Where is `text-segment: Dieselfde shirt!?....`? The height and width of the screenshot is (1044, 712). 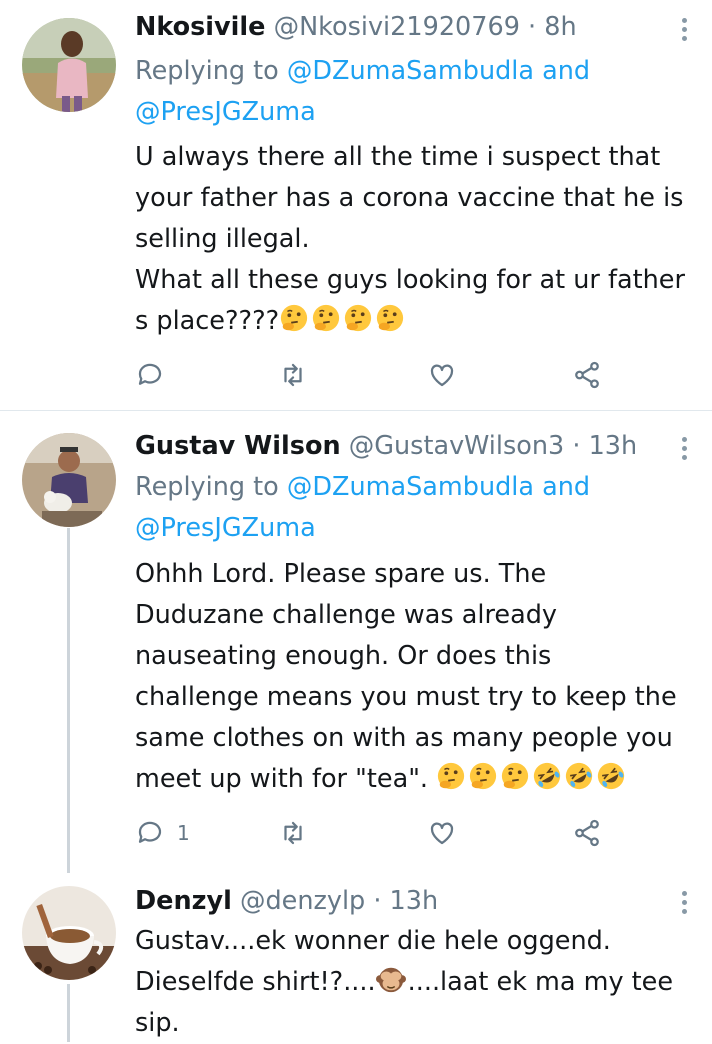 text-segment: Dieselfde shirt!?.... is located at coordinates (255, 982).